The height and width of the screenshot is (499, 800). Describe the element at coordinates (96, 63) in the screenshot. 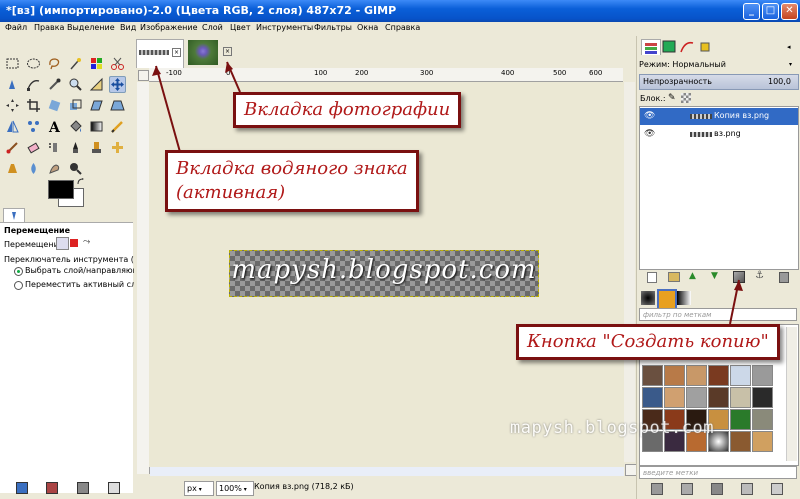

I see `color-select-icon` at that location.